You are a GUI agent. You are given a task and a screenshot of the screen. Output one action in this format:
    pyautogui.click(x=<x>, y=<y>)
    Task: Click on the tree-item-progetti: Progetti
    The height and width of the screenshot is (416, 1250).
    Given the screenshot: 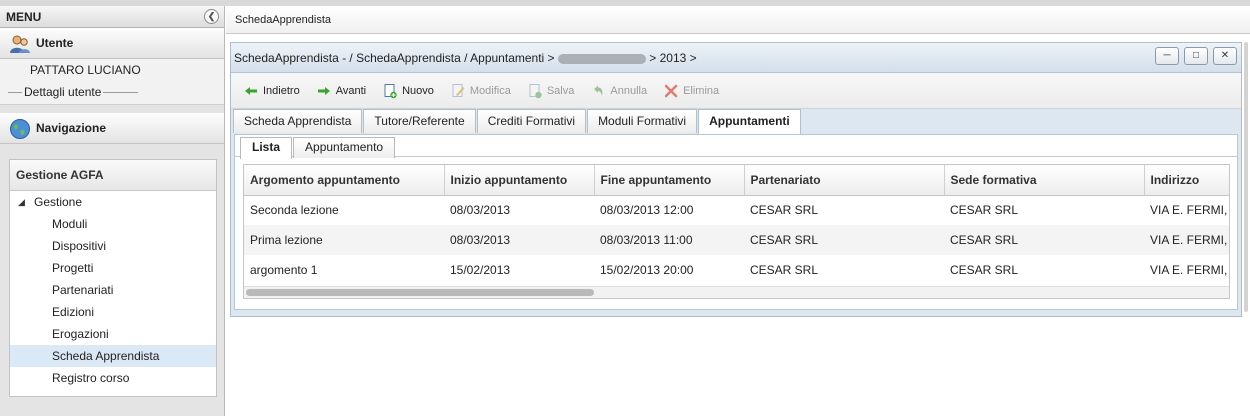 What is the action you would take?
    pyautogui.click(x=113, y=268)
    